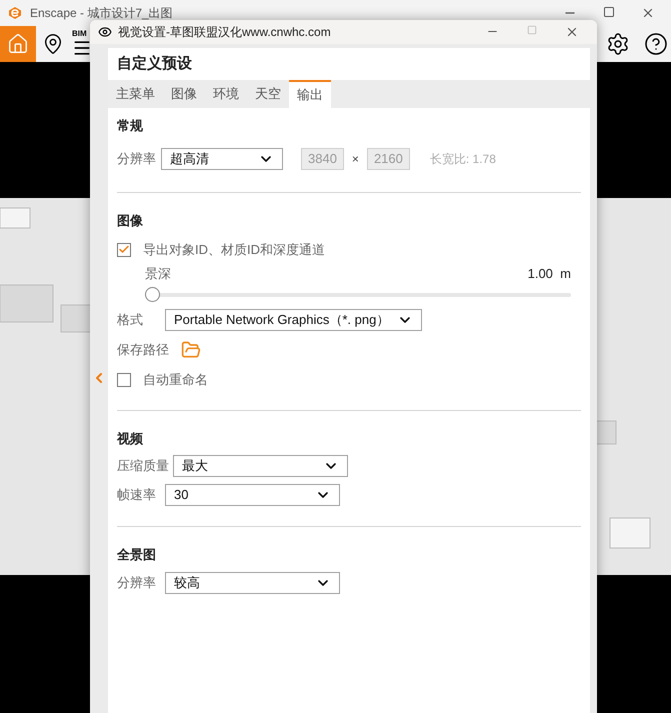  I want to click on tab: 天空, so click(268, 94).